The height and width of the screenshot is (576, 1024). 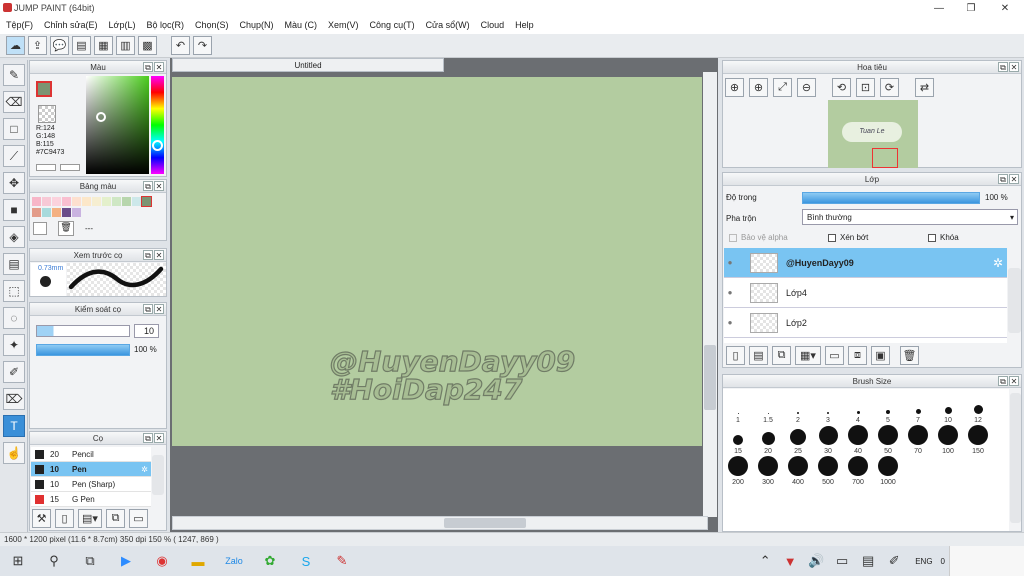 I want to click on volume-icon: 🔊, so click(x=816, y=561).